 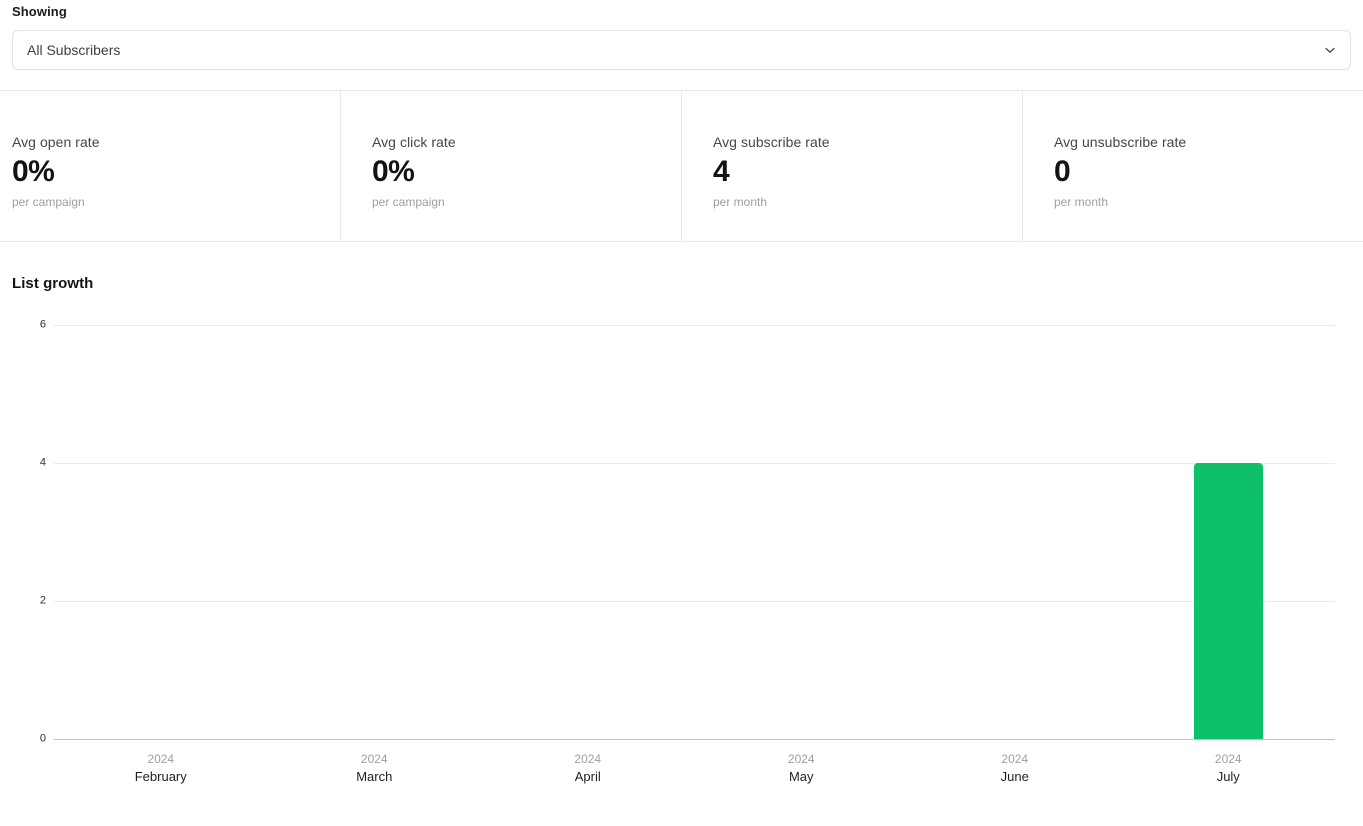 What do you see at coordinates (1229, 768) in the screenshot?
I see `x-axis-tick-label: 2024 July` at bounding box center [1229, 768].